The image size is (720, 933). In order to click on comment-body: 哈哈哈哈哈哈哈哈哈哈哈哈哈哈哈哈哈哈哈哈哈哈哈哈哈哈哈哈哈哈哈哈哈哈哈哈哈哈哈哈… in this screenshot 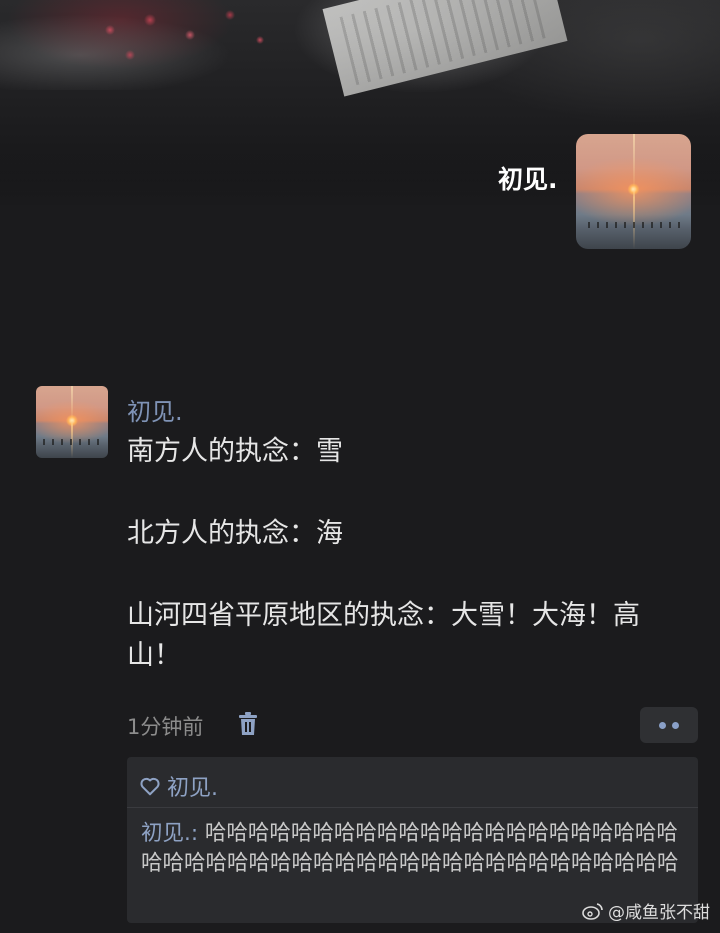, I will do `click(410, 848)`.